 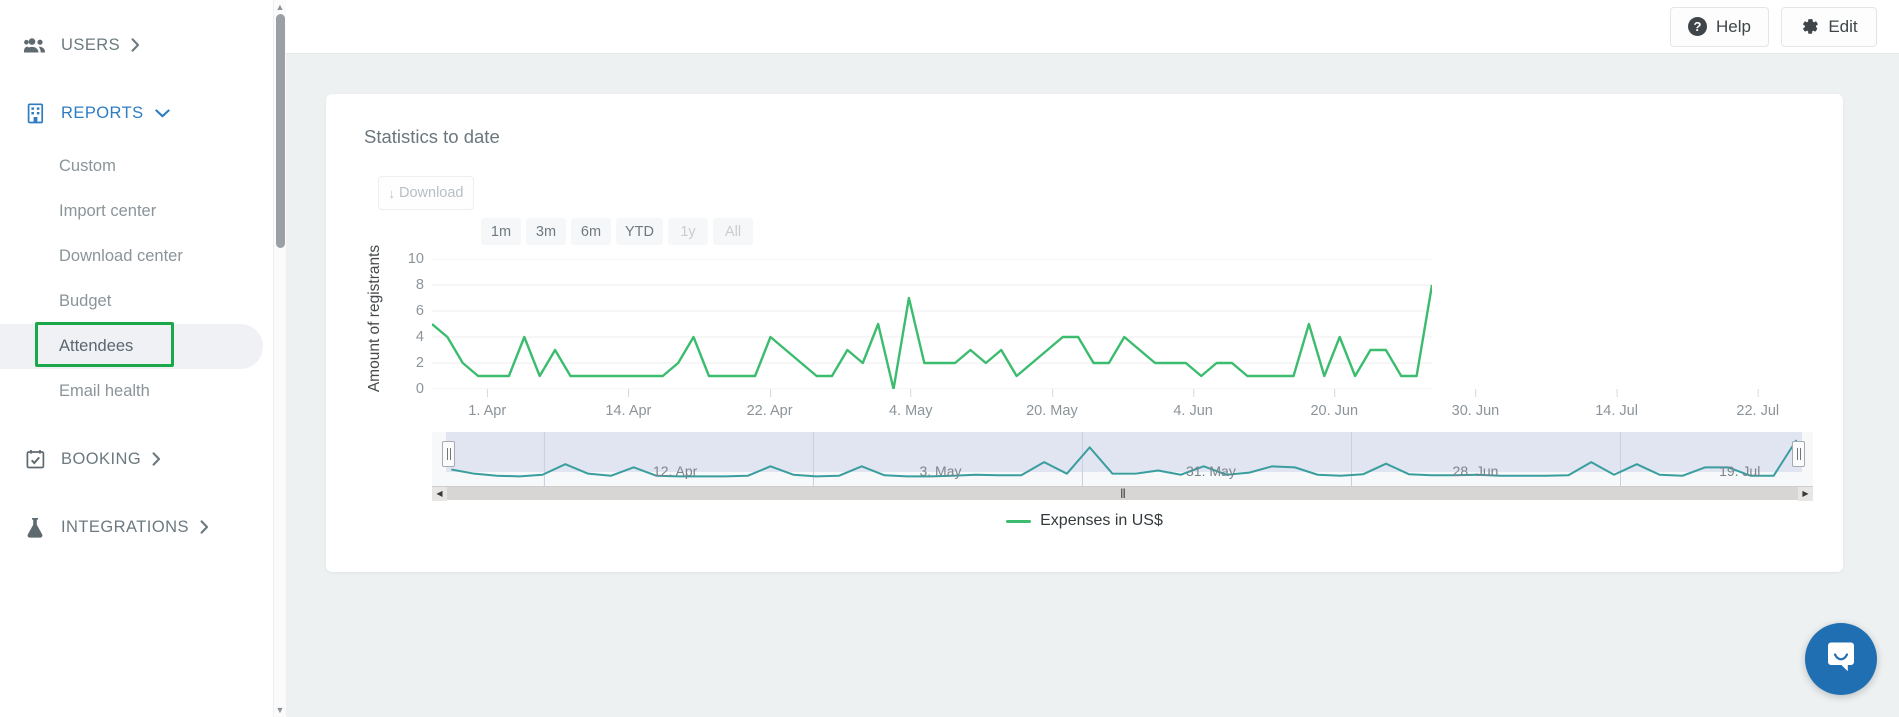 I want to click on sidebar-item-label: Download center, so click(x=121, y=256).